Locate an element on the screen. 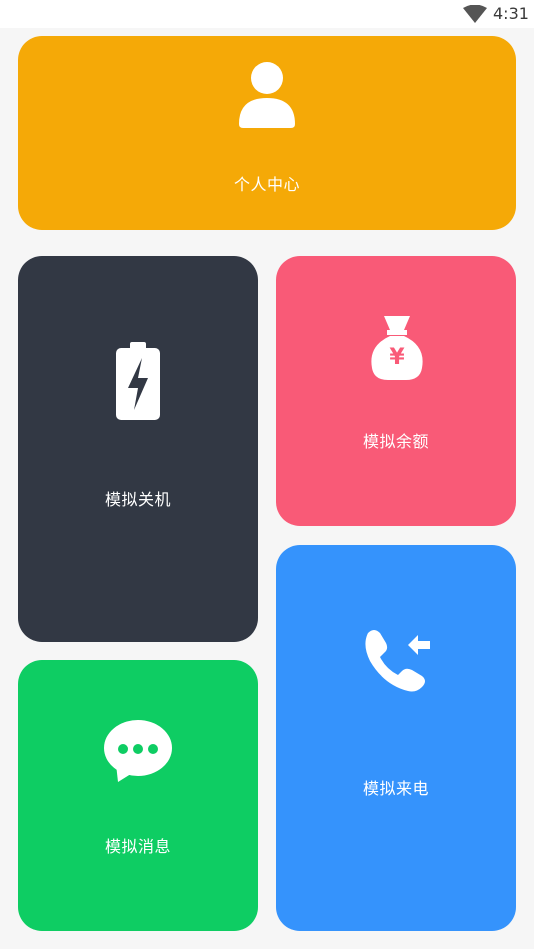 The width and height of the screenshot is (534, 949). message-card: 模拟消息 is located at coordinates (138, 795).